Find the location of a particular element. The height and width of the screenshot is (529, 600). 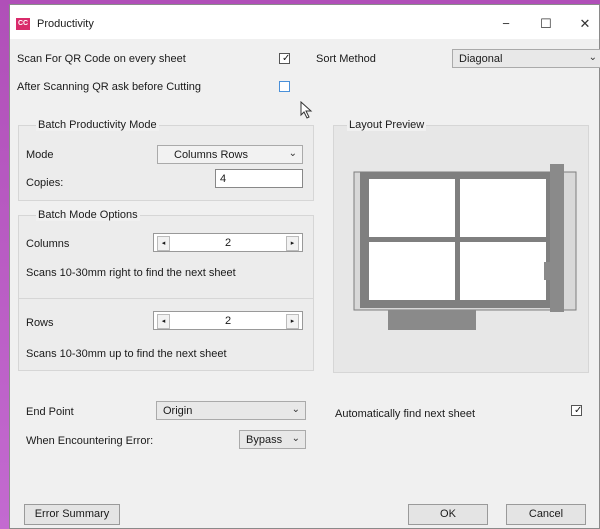

batch-mode-title: Batch Productivity Mode is located at coordinates (97, 125).